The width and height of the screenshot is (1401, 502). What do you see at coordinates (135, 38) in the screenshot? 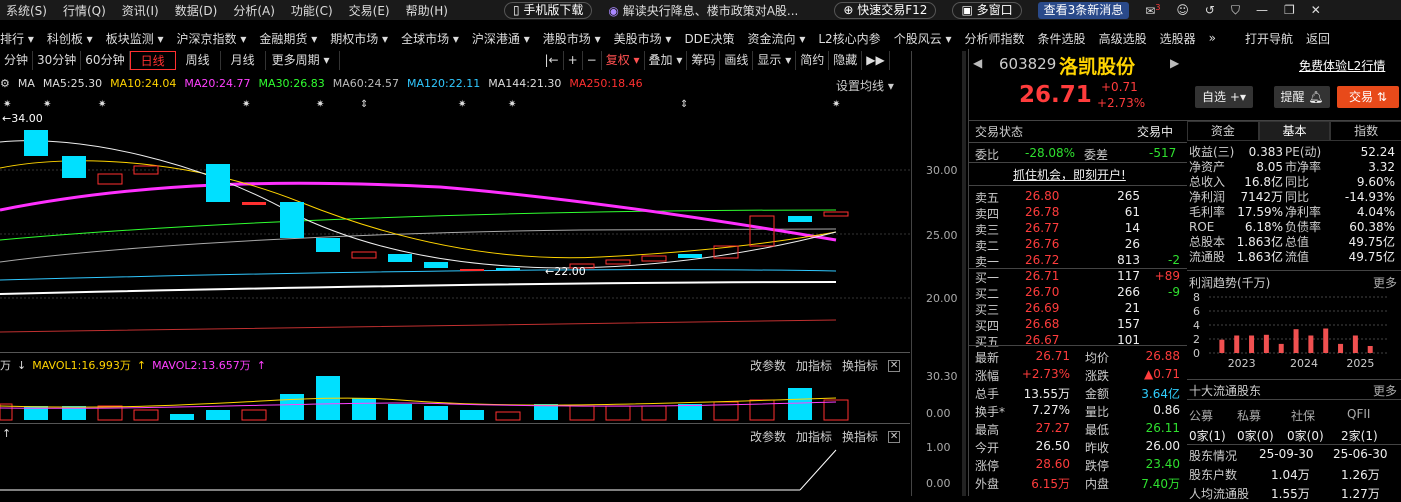
I see `nav-sector-monitor: 板块监测 ▾` at bounding box center [135, 38].